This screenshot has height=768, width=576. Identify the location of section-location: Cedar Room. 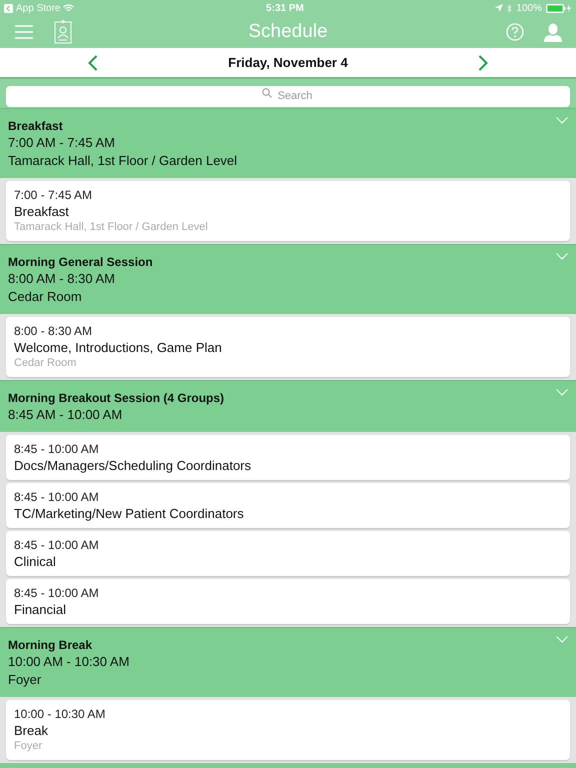
(45, 297).